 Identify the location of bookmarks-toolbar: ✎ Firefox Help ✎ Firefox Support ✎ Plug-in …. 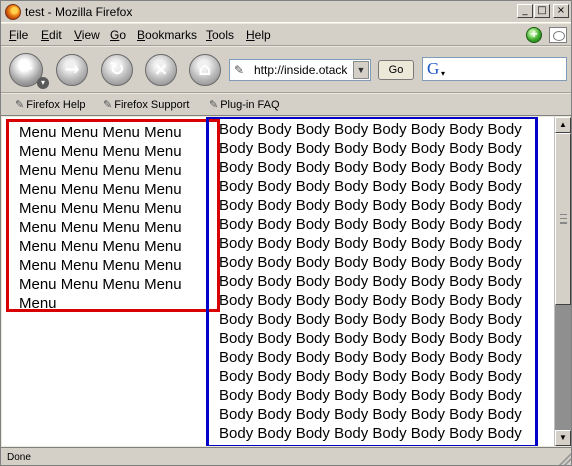
(286, 105).